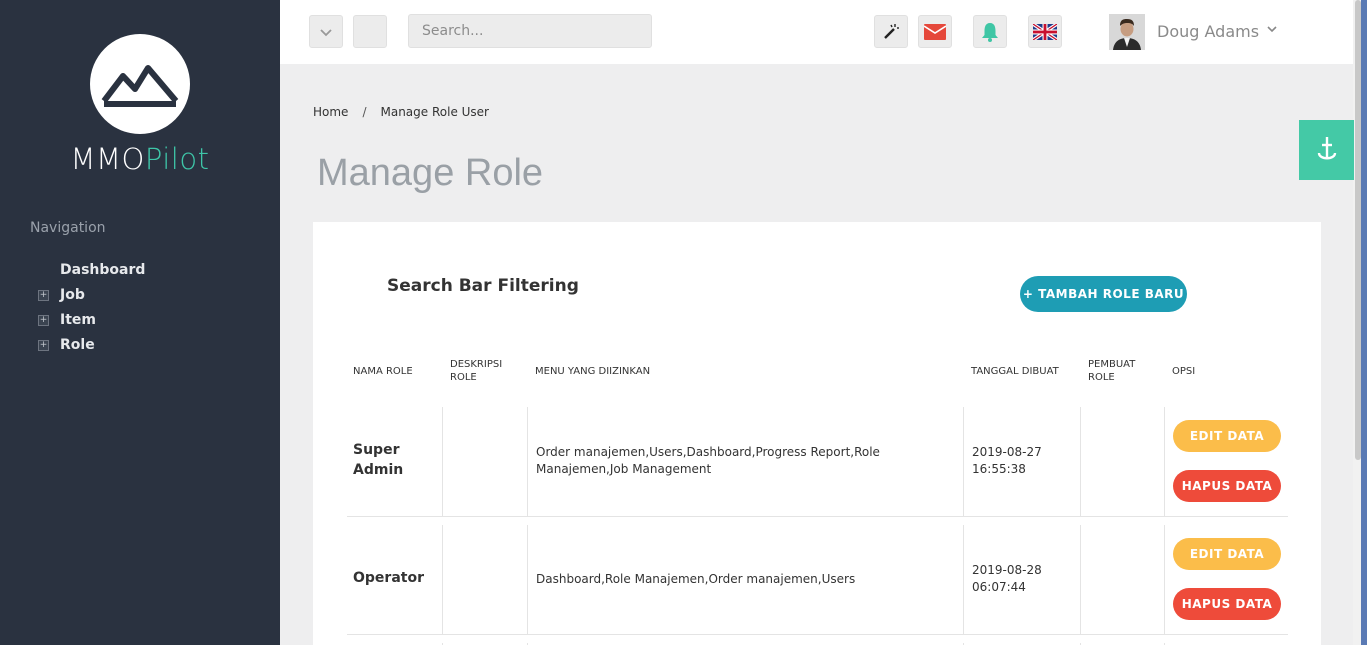 This screenshot has height=645, width=1367. I want to click on search-input, so click(530, 31).